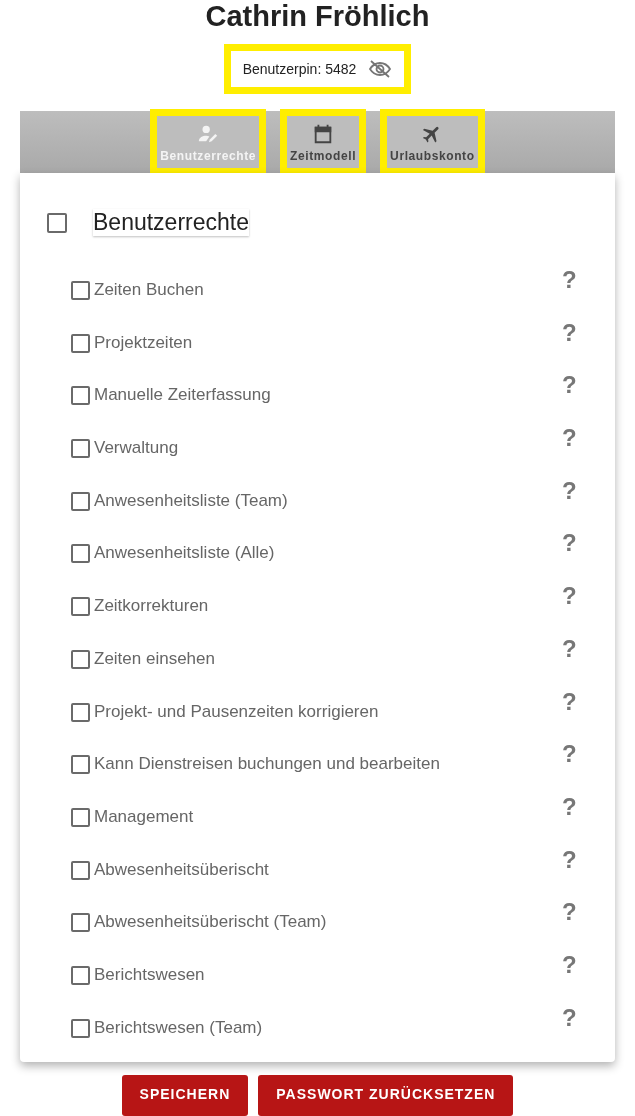 The image size is (635, 1116). What do you see at coordinates (323, 142) in the screenshot?
I see `tab: Zeitmodell` at bounding box center [323, 142].